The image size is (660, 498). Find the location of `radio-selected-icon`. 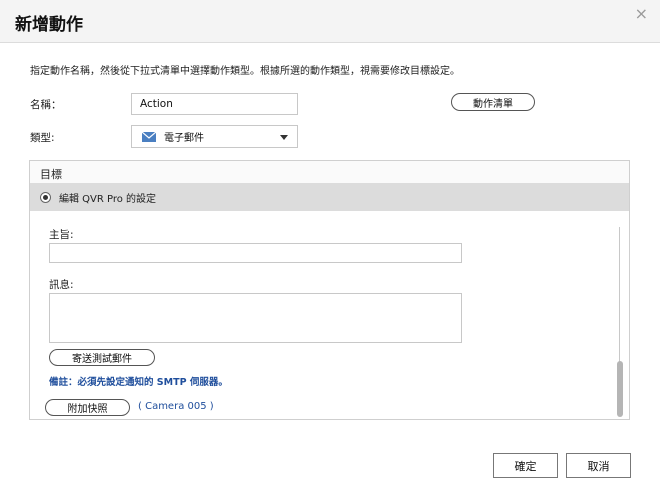

radio-selected-icon is located at coordinates (45, 197).